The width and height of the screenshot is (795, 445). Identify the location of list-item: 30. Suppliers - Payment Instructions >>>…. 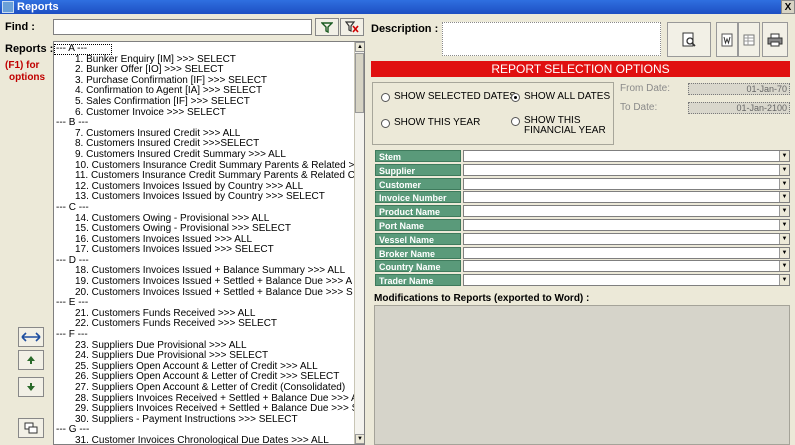
(204, 420).